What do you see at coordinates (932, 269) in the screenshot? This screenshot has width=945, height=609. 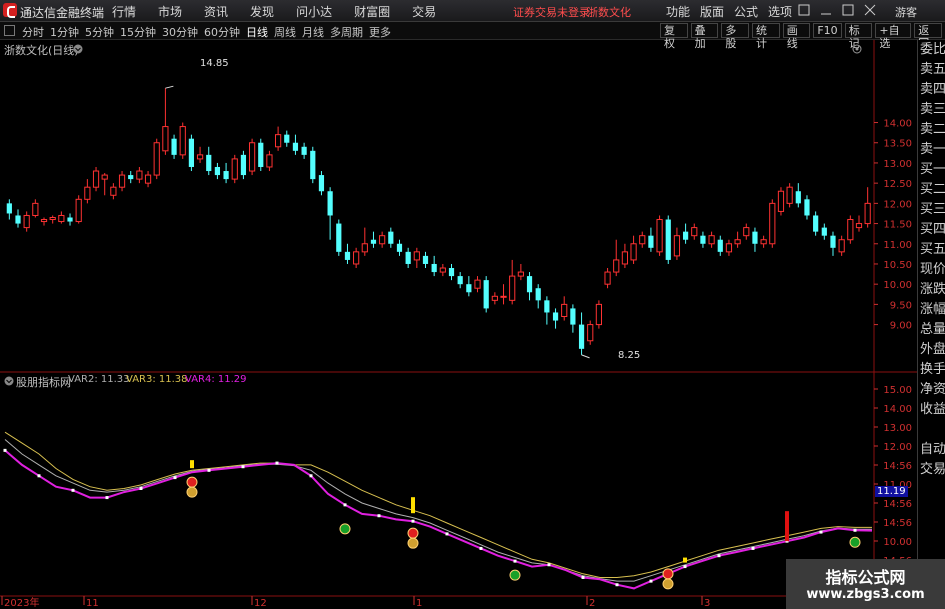 I see `quote-item-price: 现价` at bounding box center [932, 269].